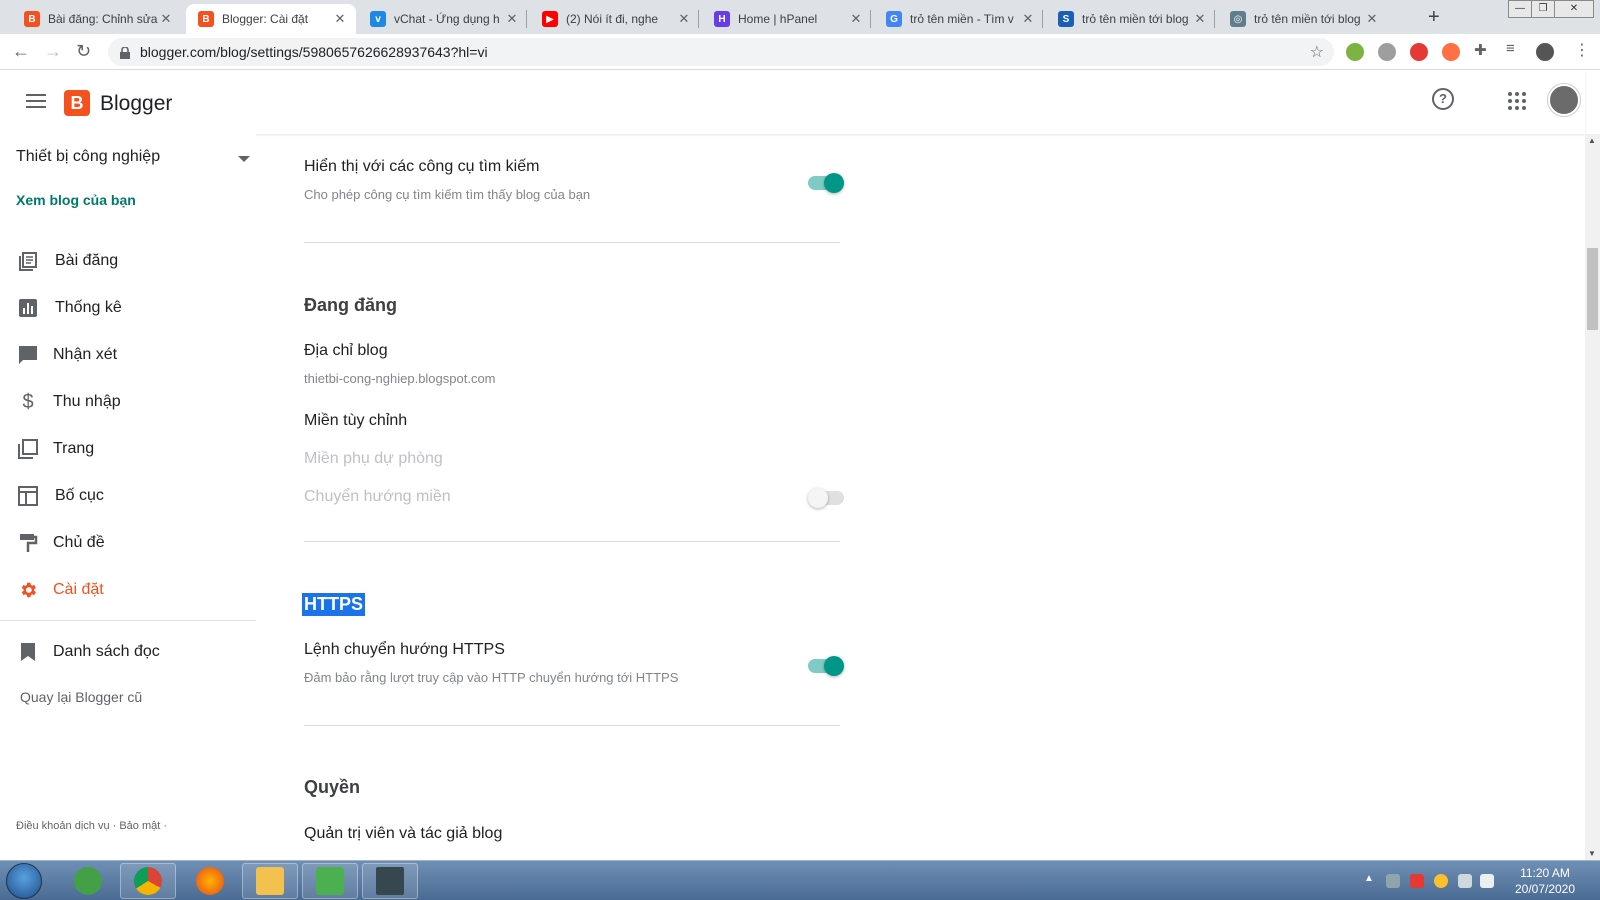  I want to click on scrollbar-thumb, so click(1592, 289).